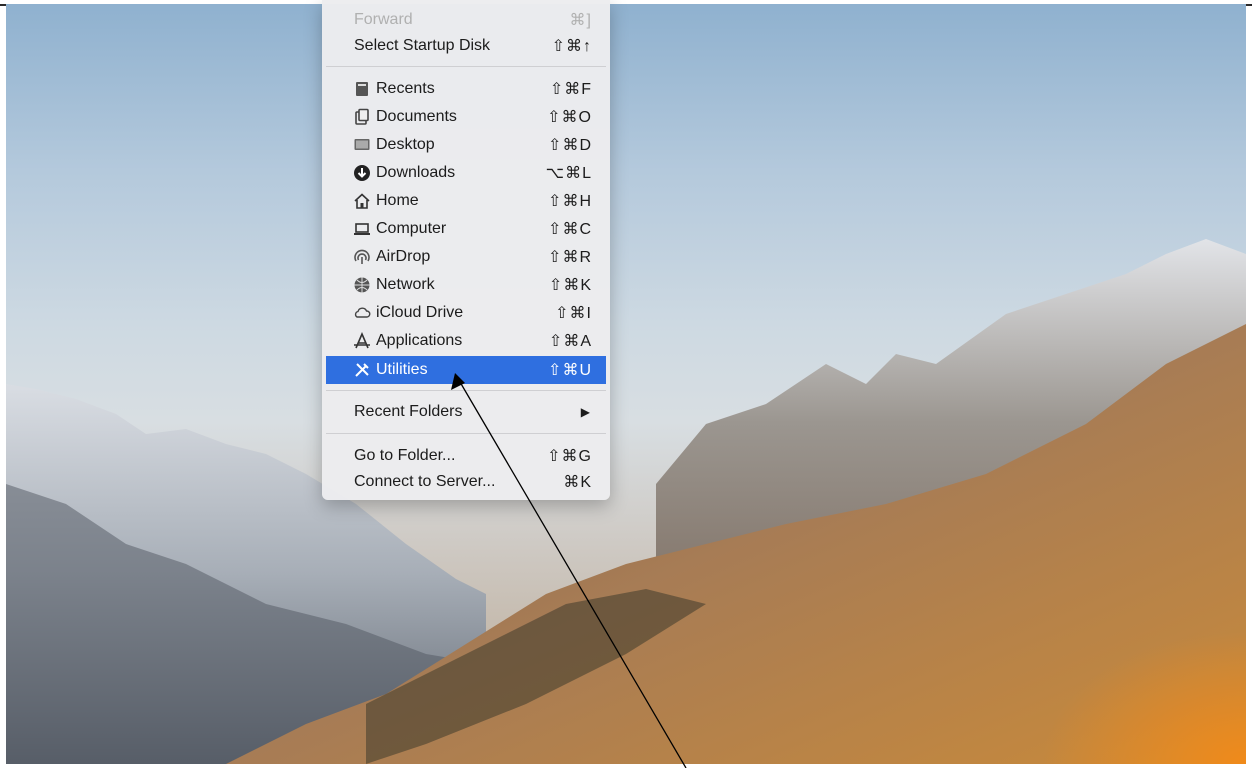 This screenshot has height=768, width=1252. Describe the element at coordinates (362, 145) in the screenshot. I see `desktop-icon` at that location.